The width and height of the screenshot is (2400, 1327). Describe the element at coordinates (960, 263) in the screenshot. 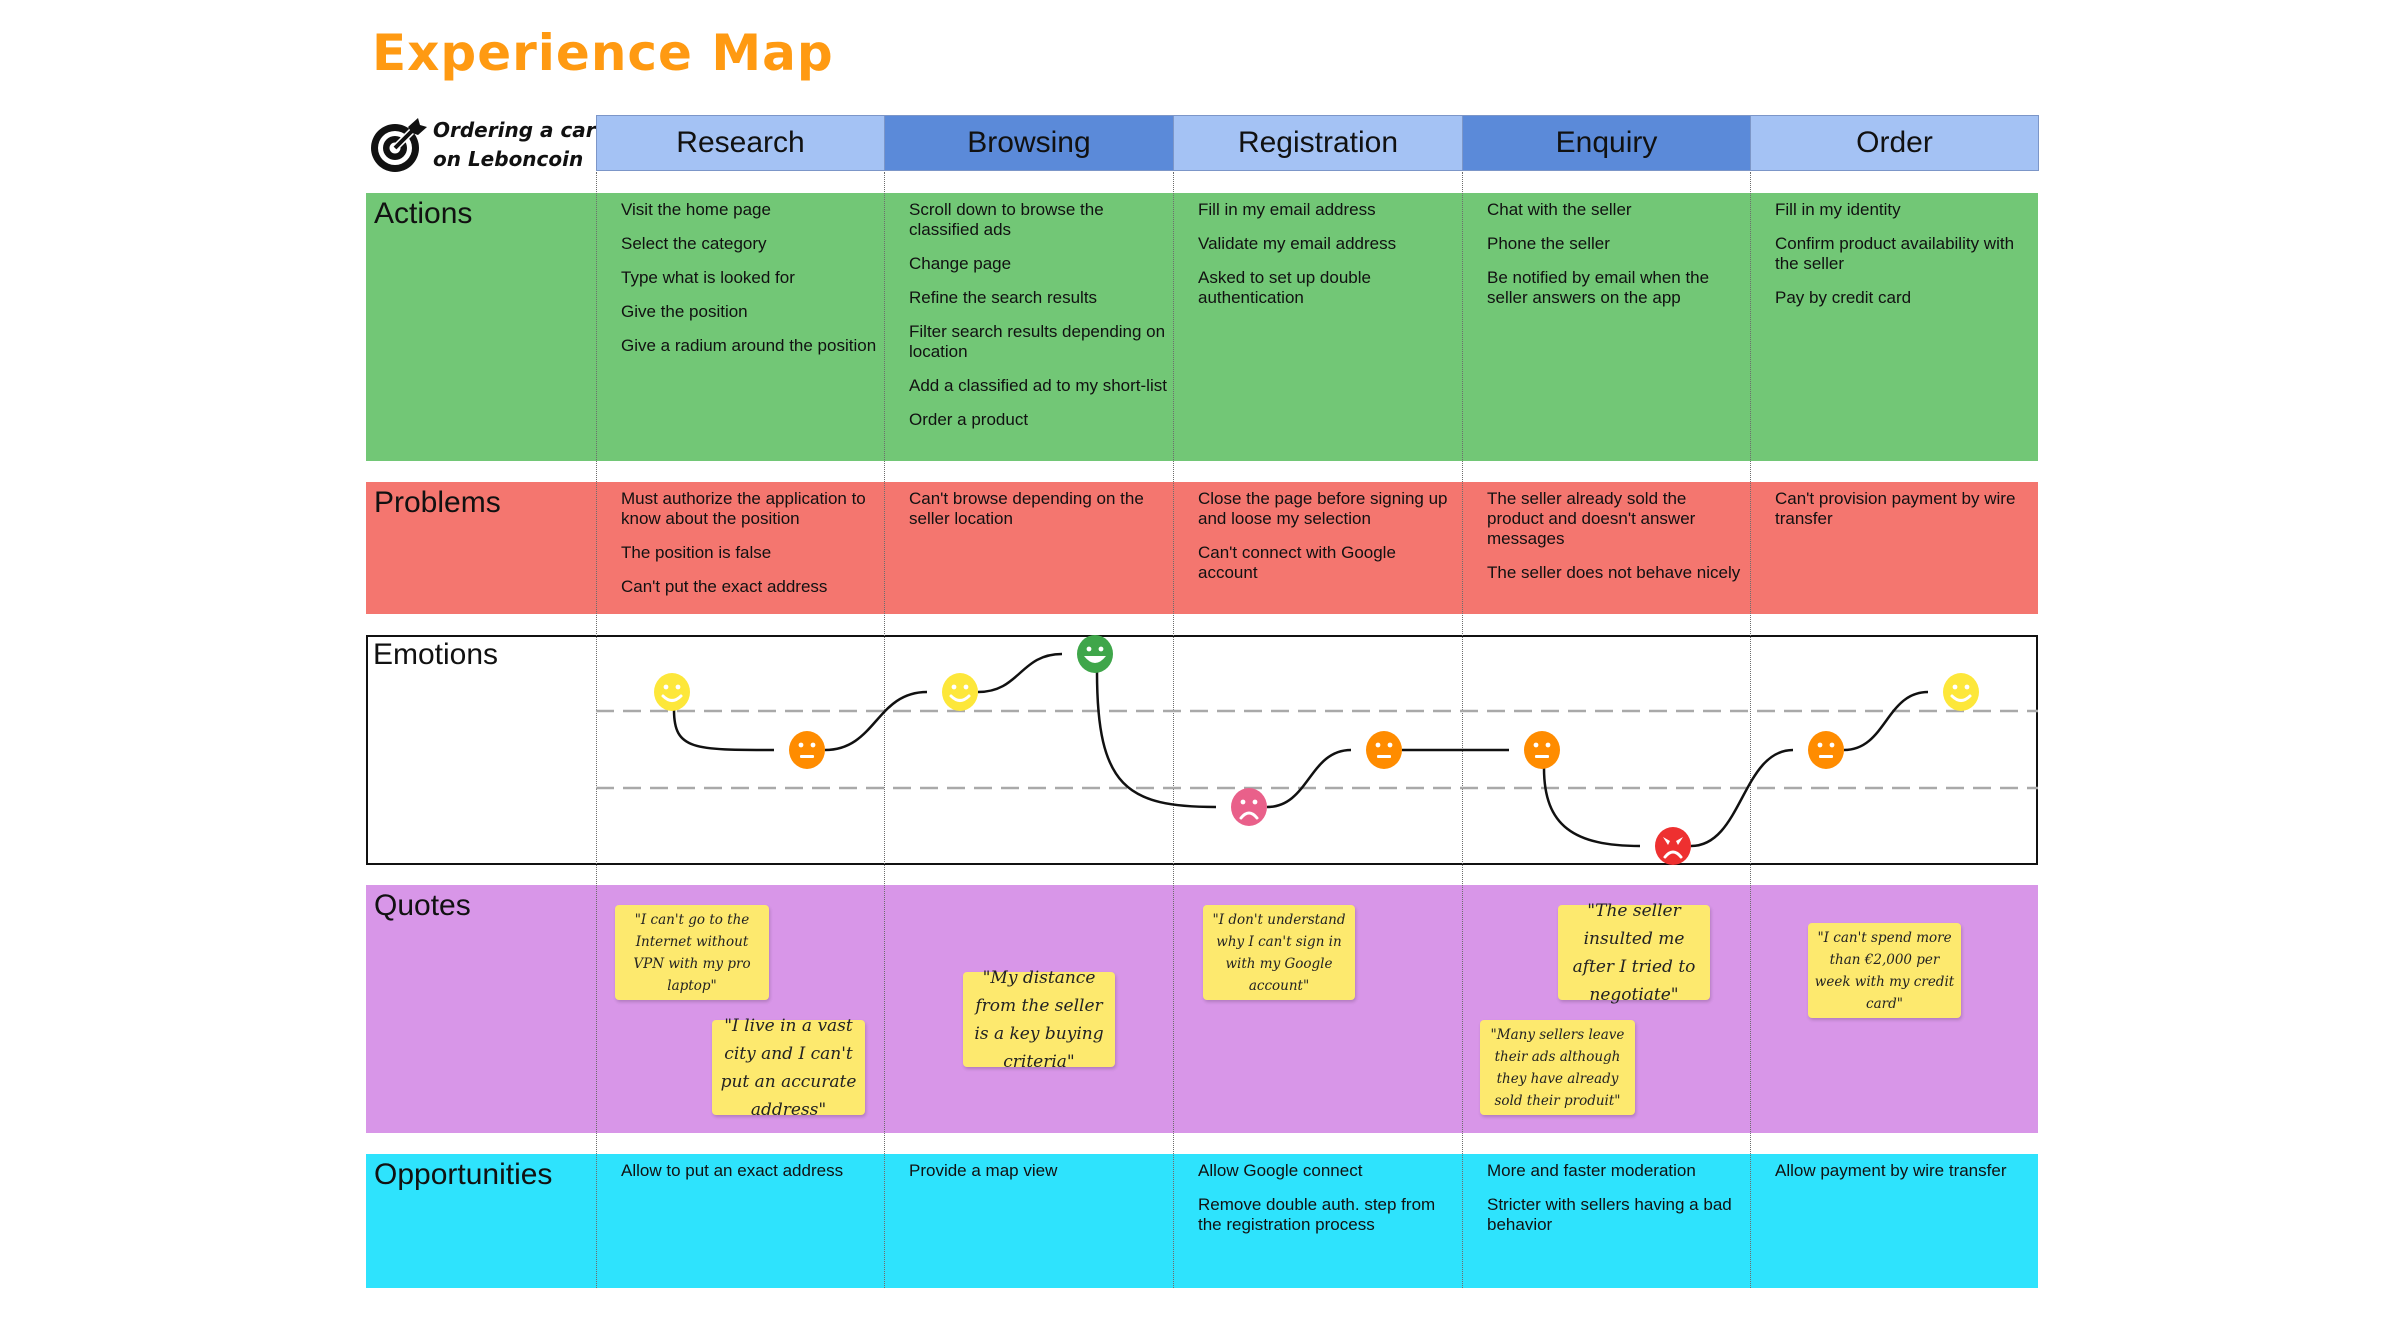

I see `actions-item: Change page` at that location.